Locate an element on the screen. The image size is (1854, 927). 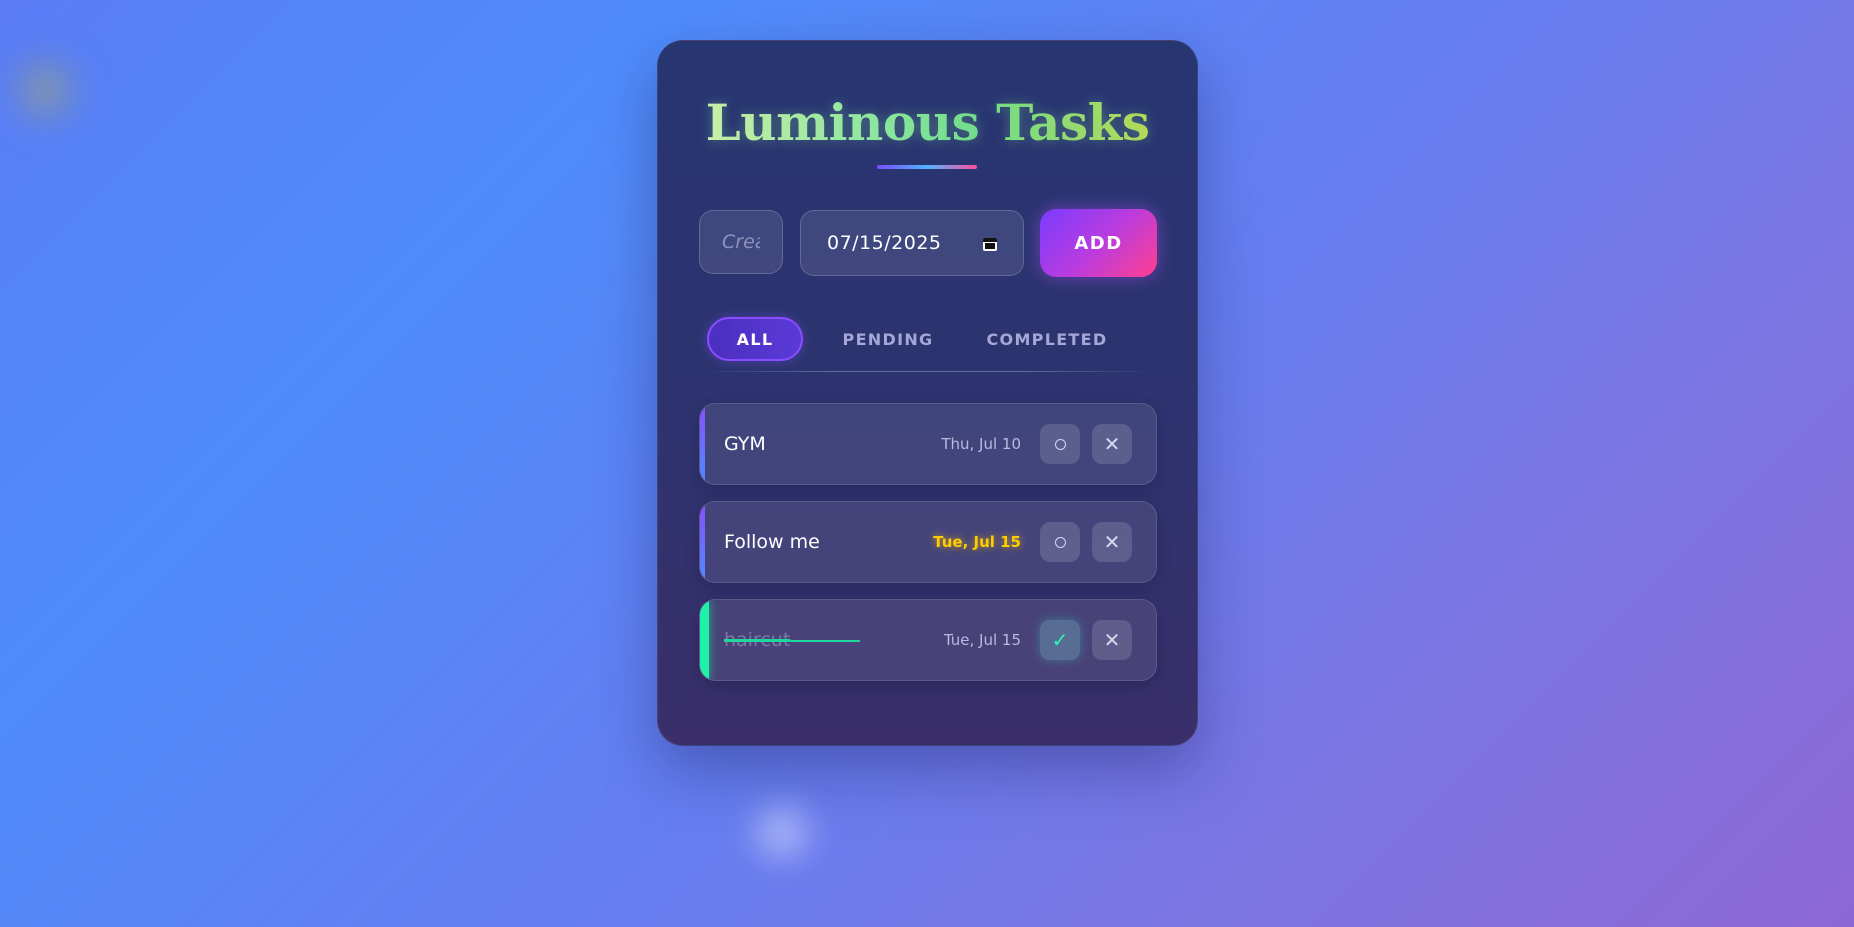
tab-completed: COMPLETED is located at coordinates (1047, 339).